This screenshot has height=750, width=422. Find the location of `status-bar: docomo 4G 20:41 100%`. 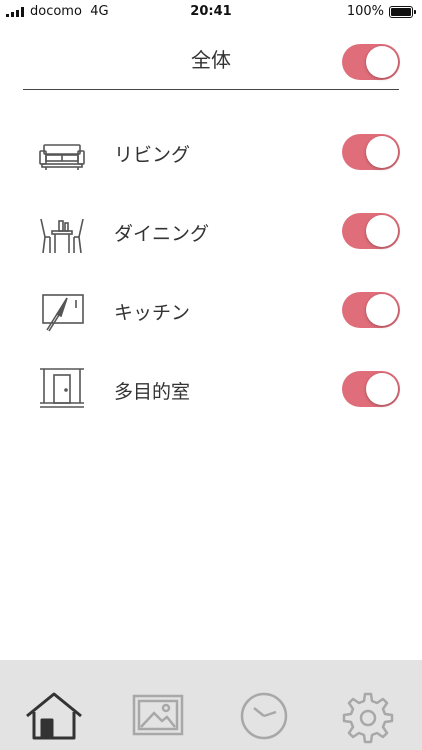

status-bar: docomo 4G 20:41 100% is located at coordinates (211, 12).